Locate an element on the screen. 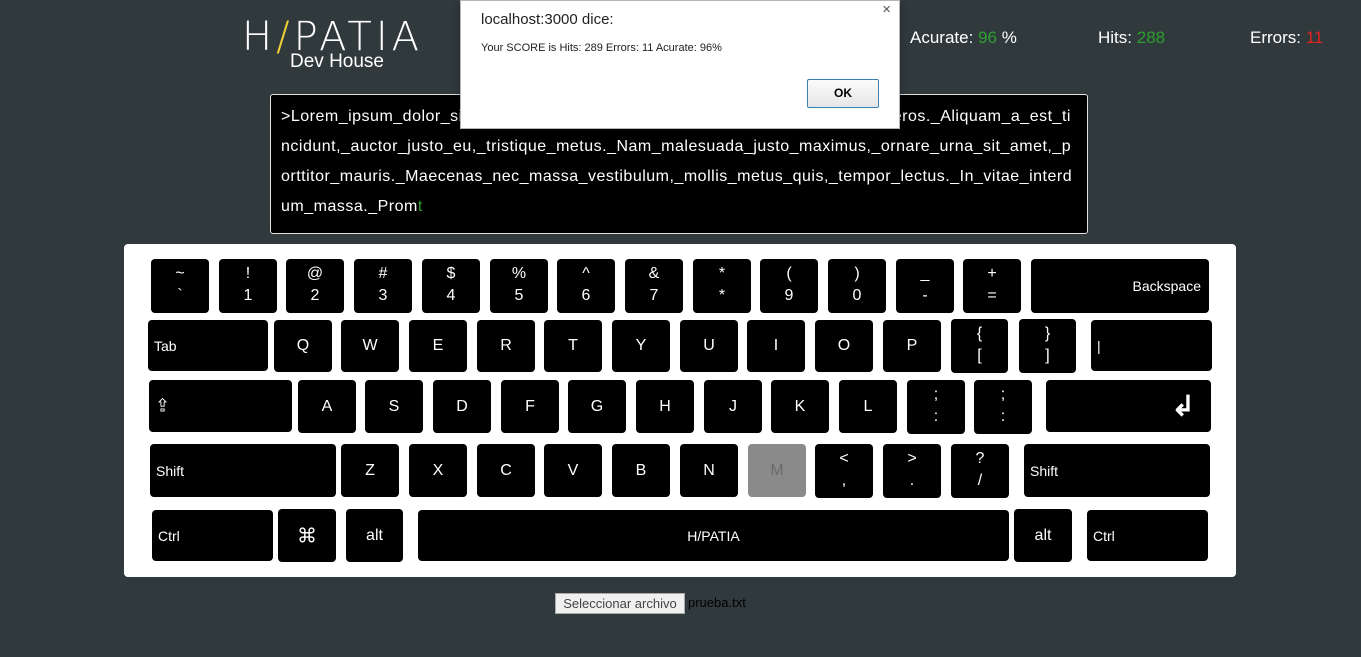 The image size is (1361, 657). key-k: K is located at coordinates (800, 406).